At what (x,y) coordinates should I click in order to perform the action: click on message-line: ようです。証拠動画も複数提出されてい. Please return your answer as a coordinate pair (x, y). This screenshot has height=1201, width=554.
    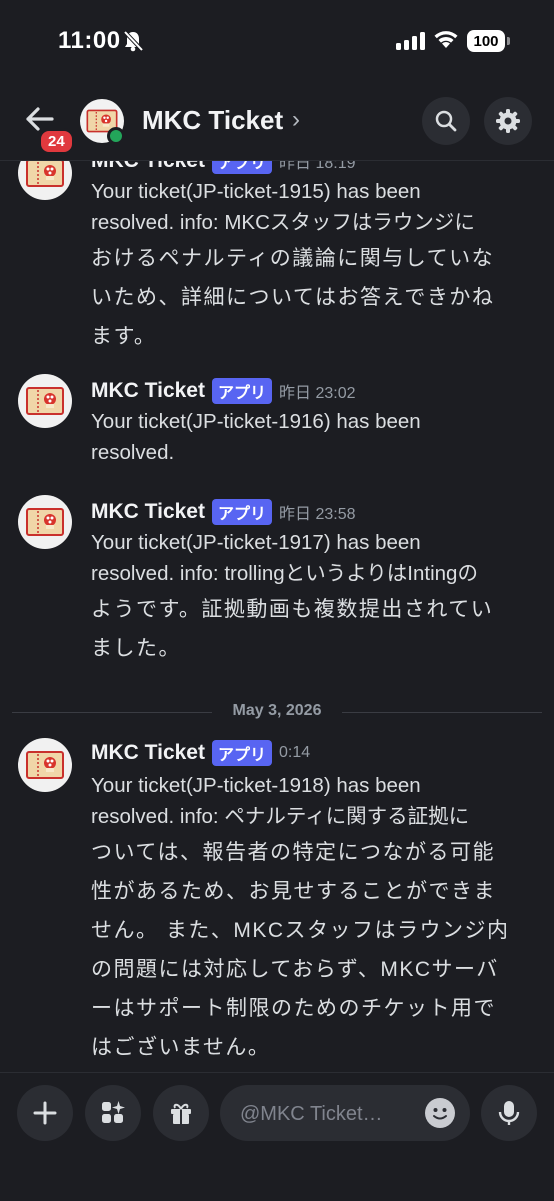
    Looking at the image, I should click on (292, 609).